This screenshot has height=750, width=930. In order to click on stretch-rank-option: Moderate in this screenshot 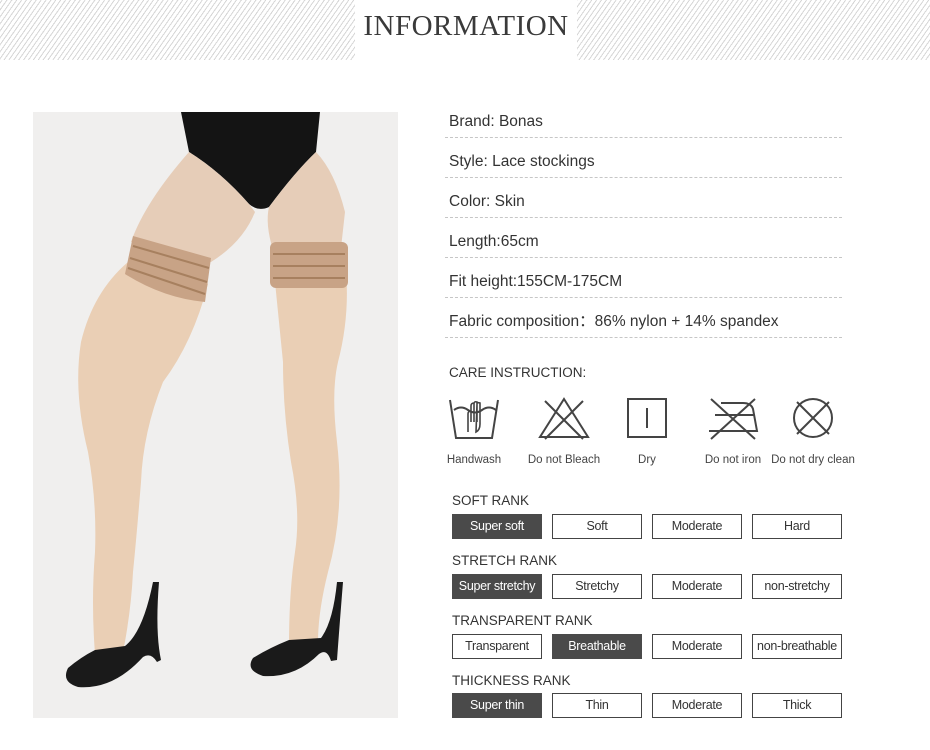, I will do `click(697, 586)`.